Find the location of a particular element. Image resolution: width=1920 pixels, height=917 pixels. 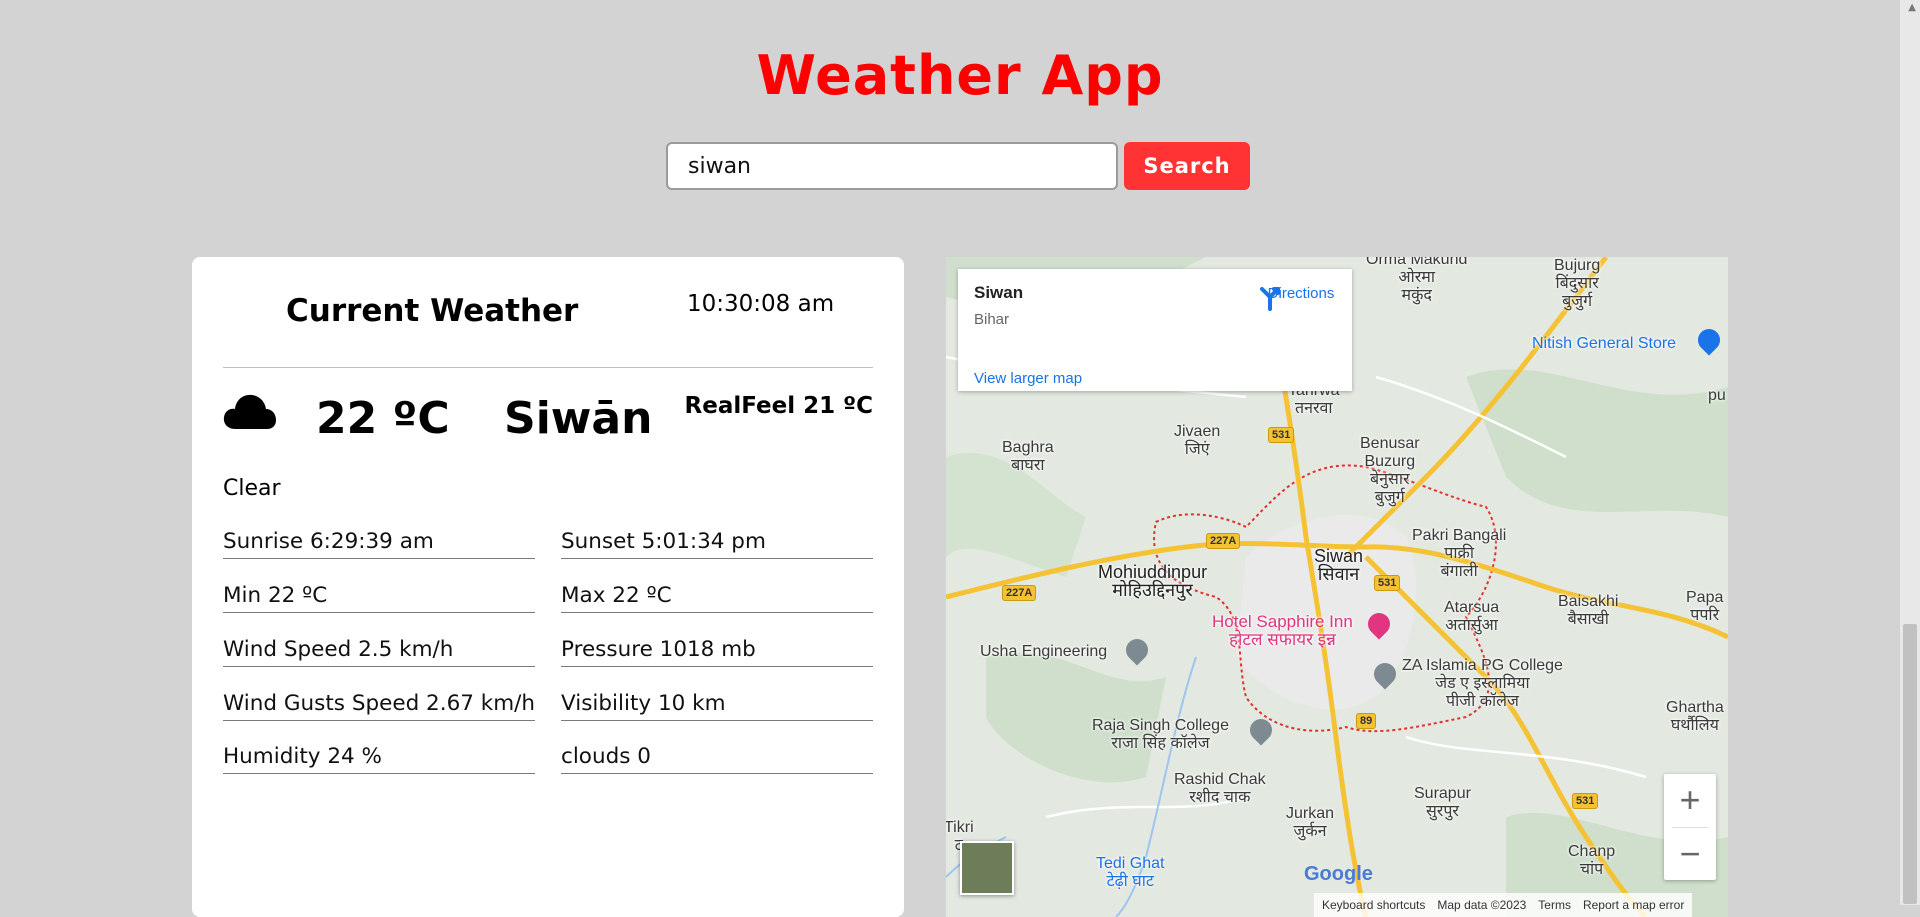

directions-icon is located at coordinates (1270, 299).